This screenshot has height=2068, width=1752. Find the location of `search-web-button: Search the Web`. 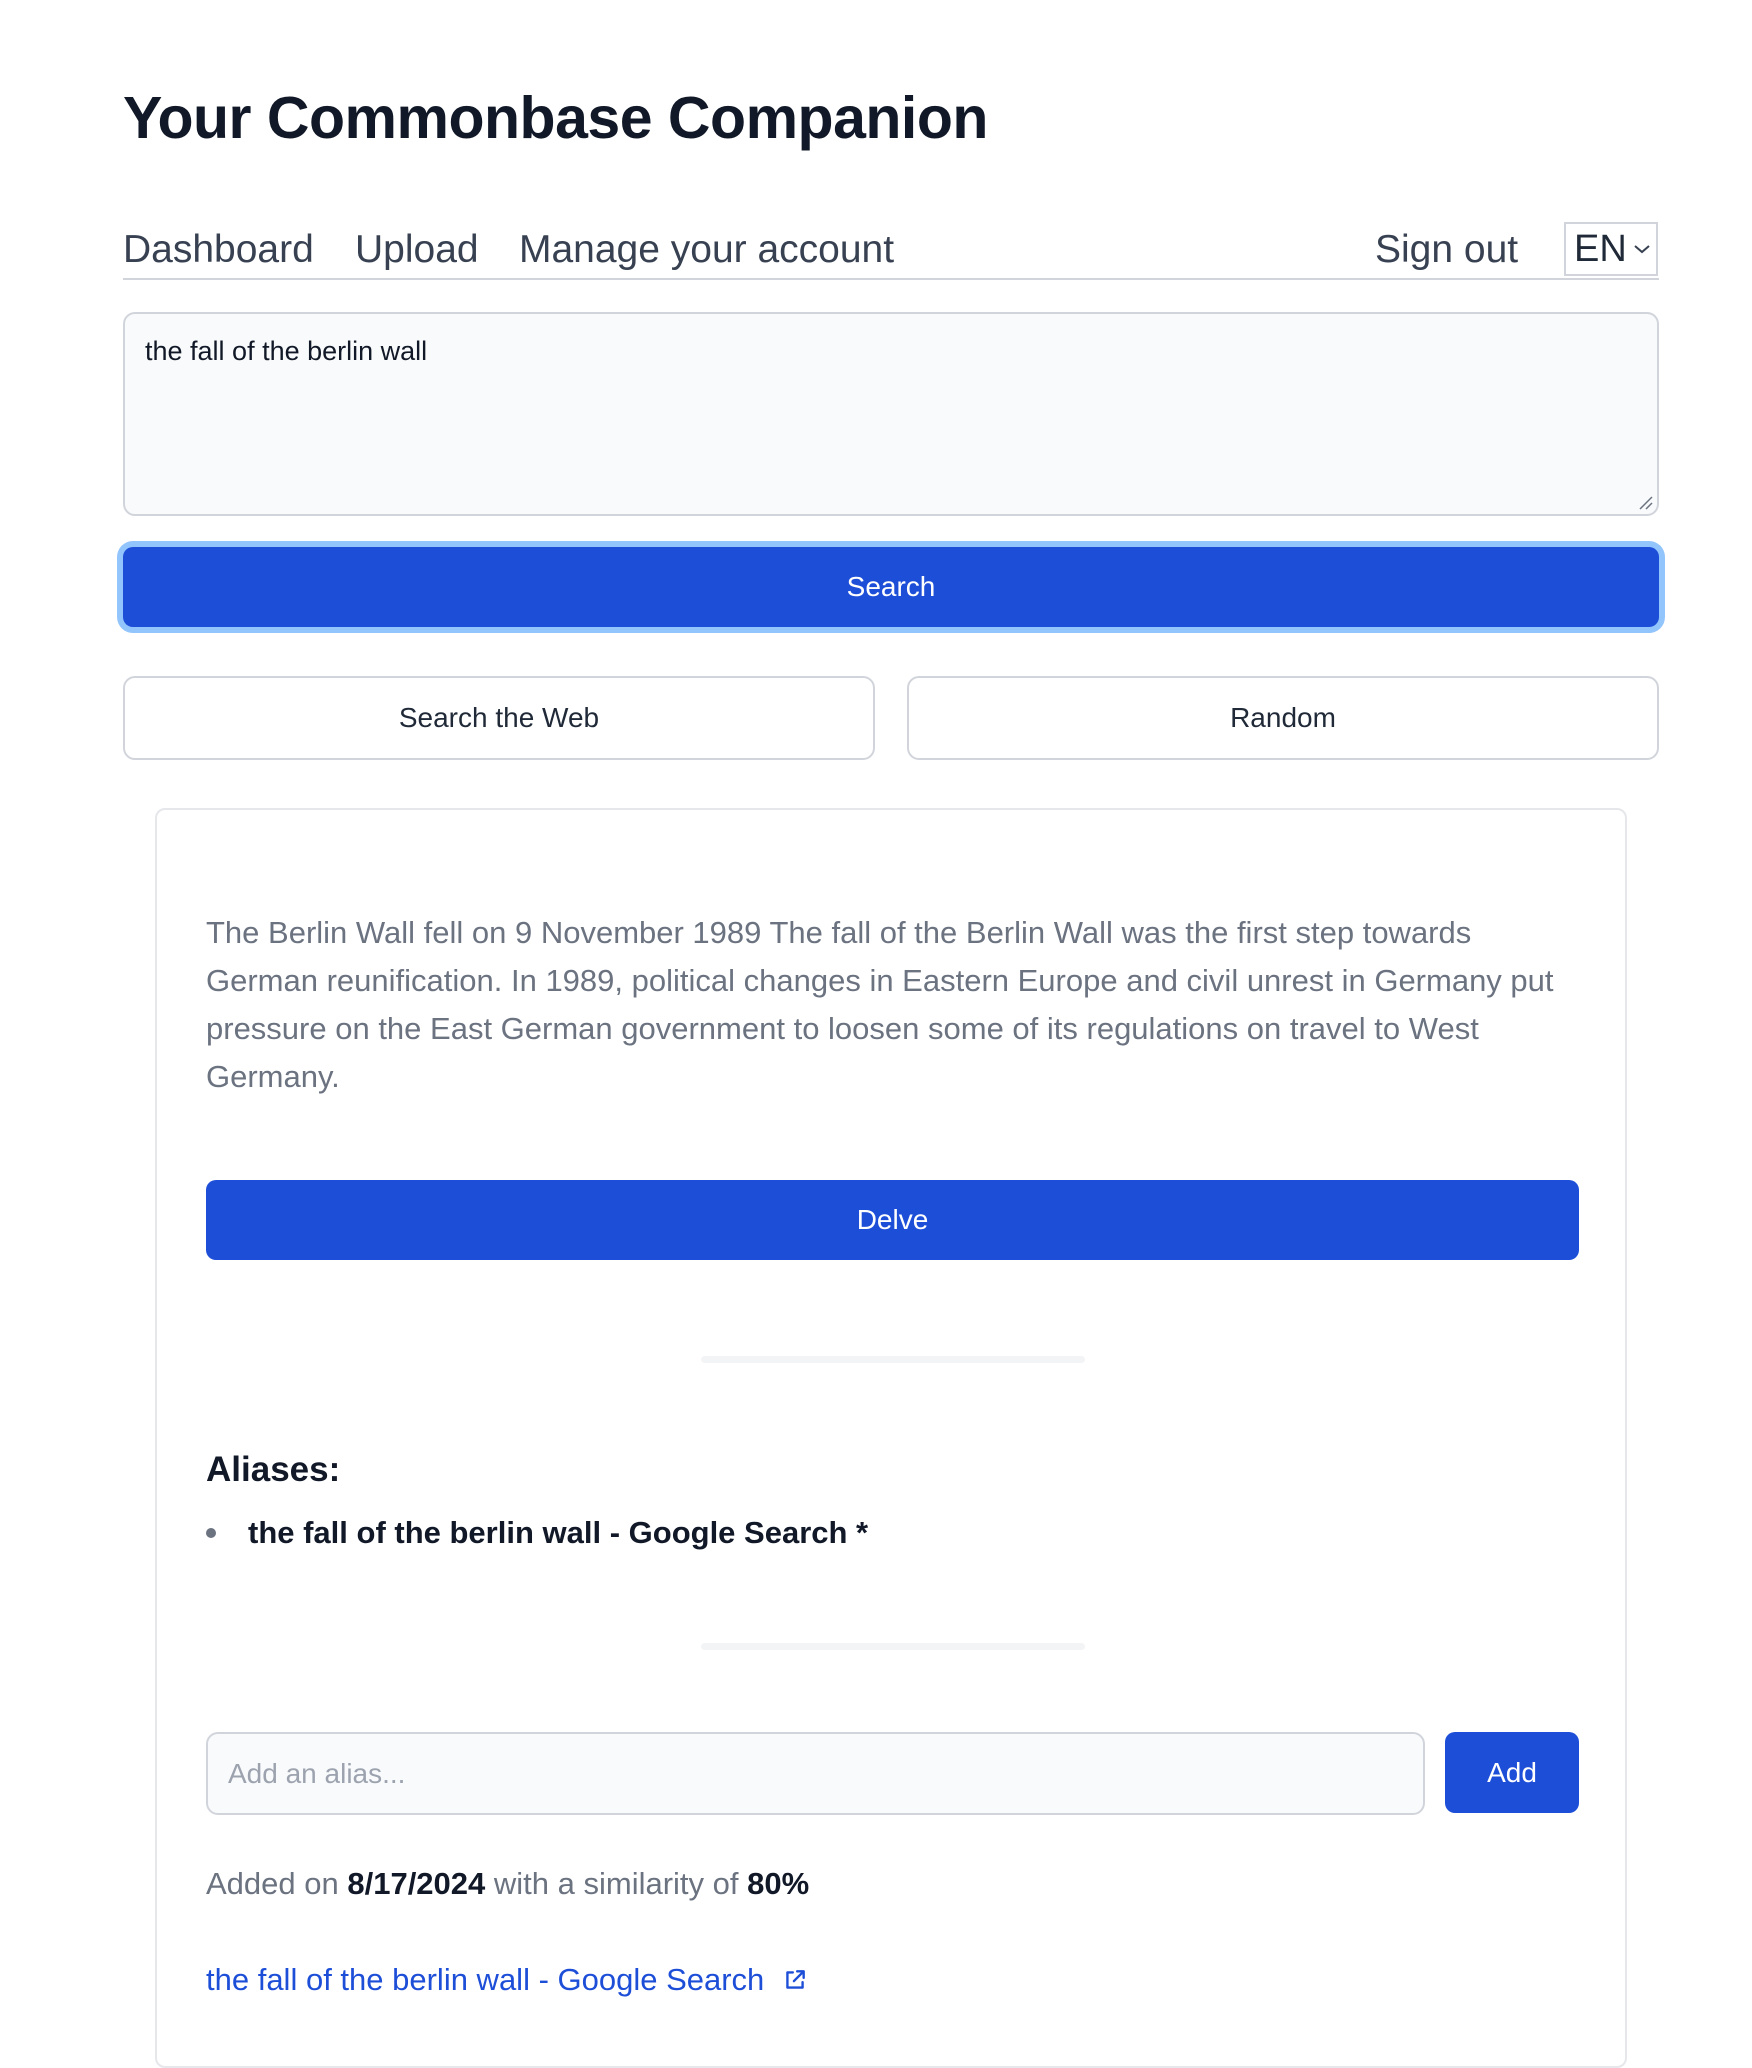

search-web-button: Search the Web is located at coordinates (499, 718).